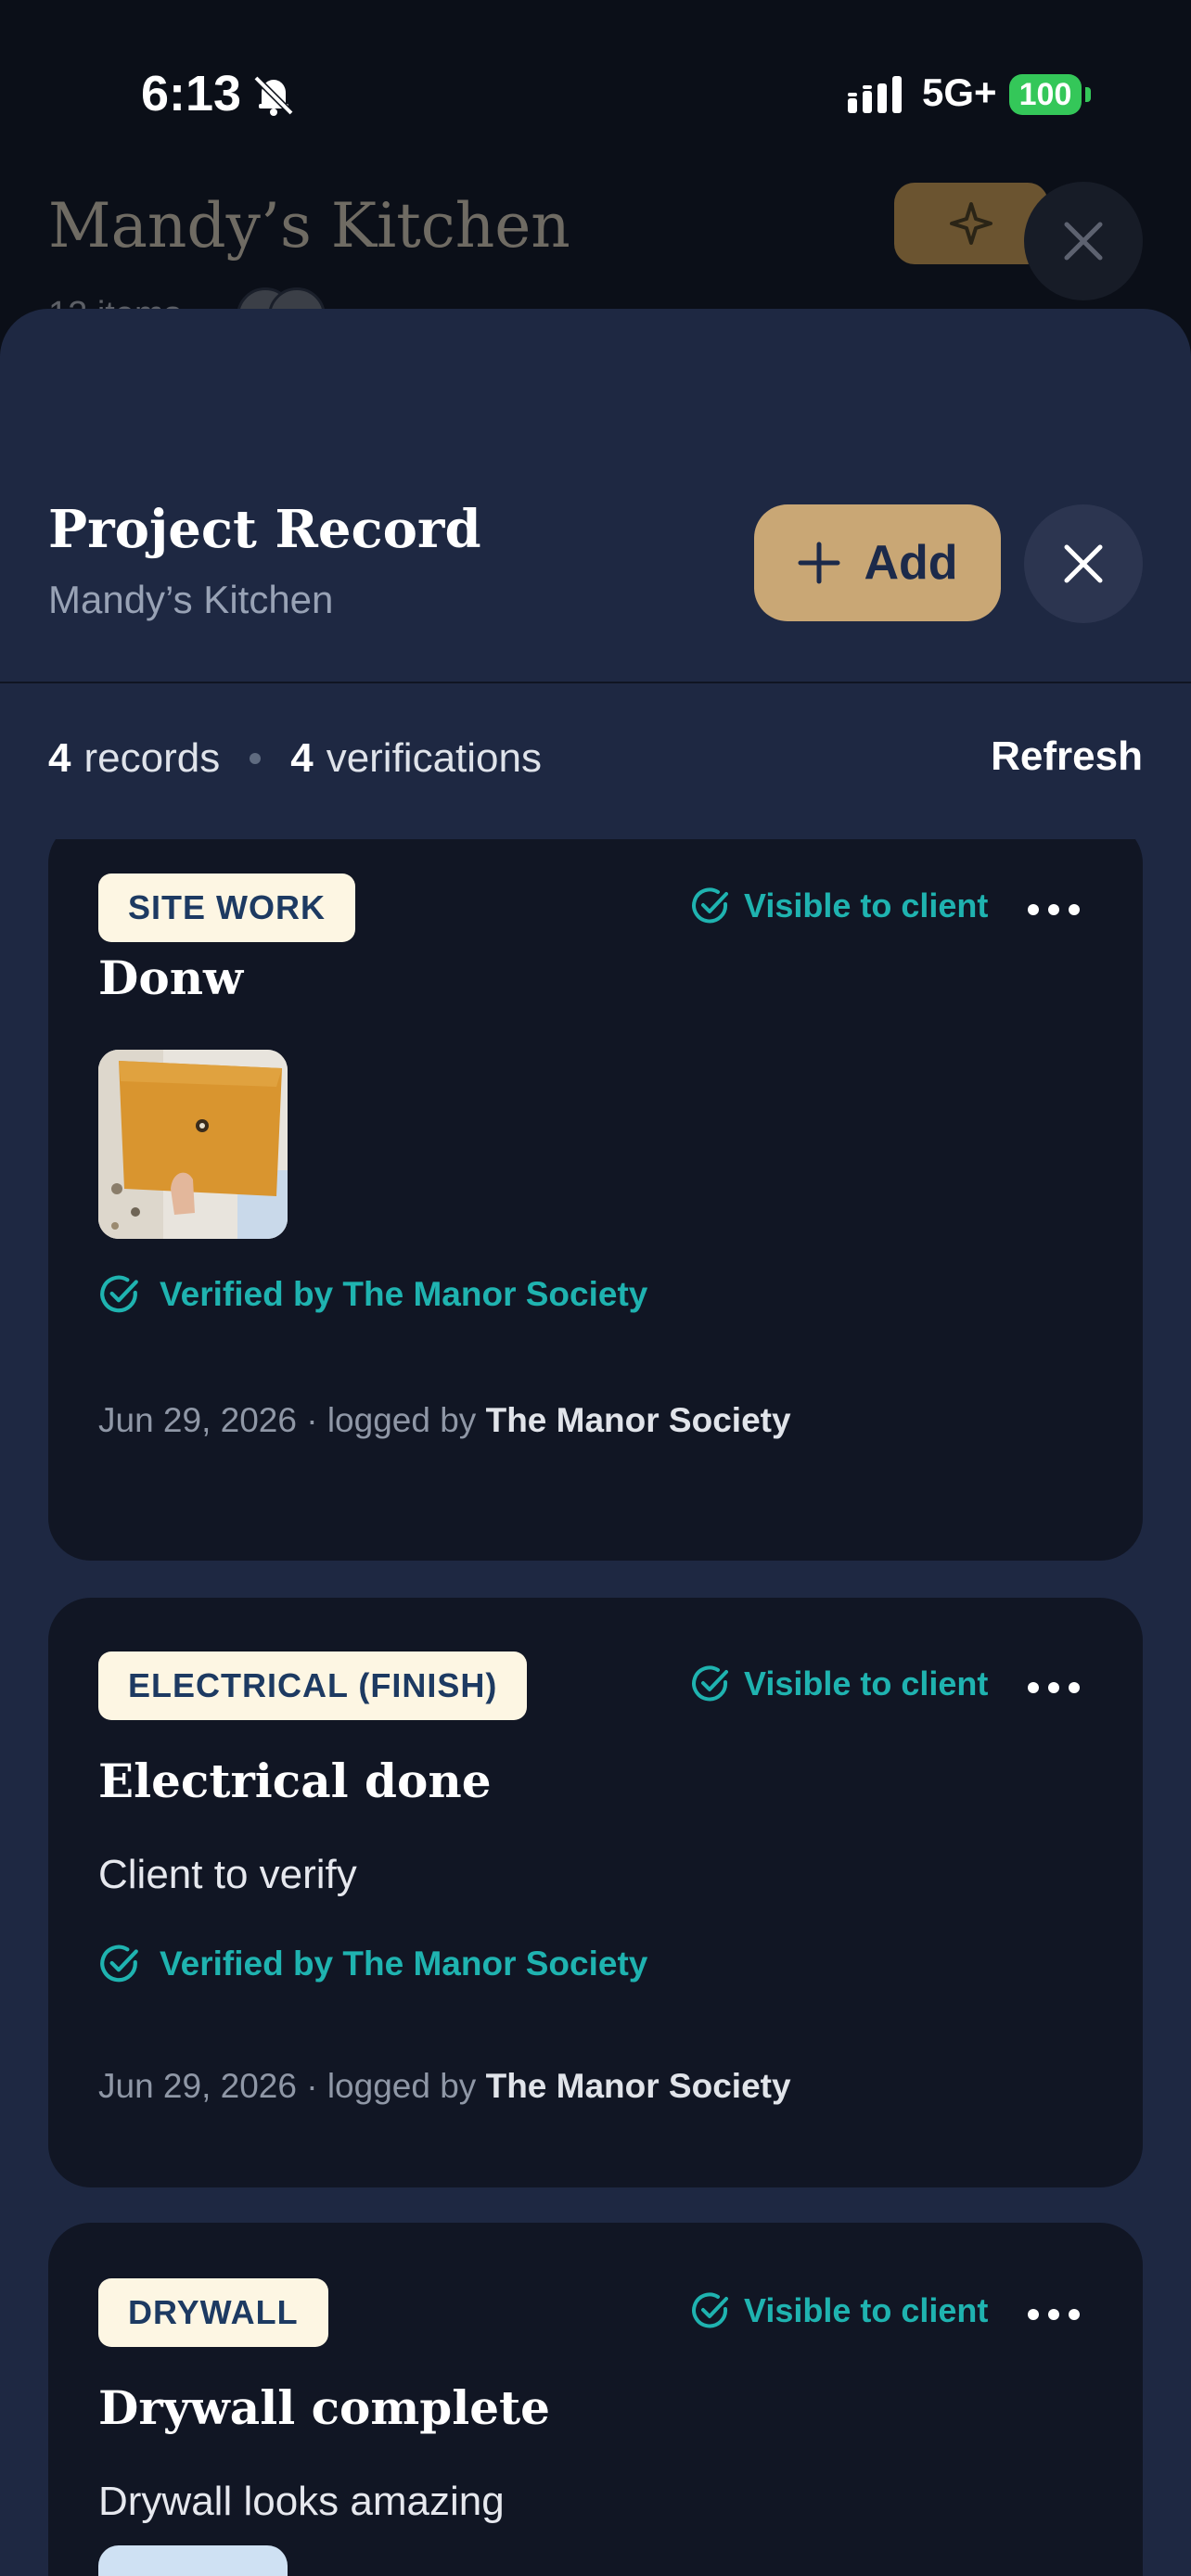 This screenshot has width=1191, height=2576. What do you see at coordinates (295, 1780) in the screenshot?
I see `record-title: Electrical done` at bounding box center [295, 1780].